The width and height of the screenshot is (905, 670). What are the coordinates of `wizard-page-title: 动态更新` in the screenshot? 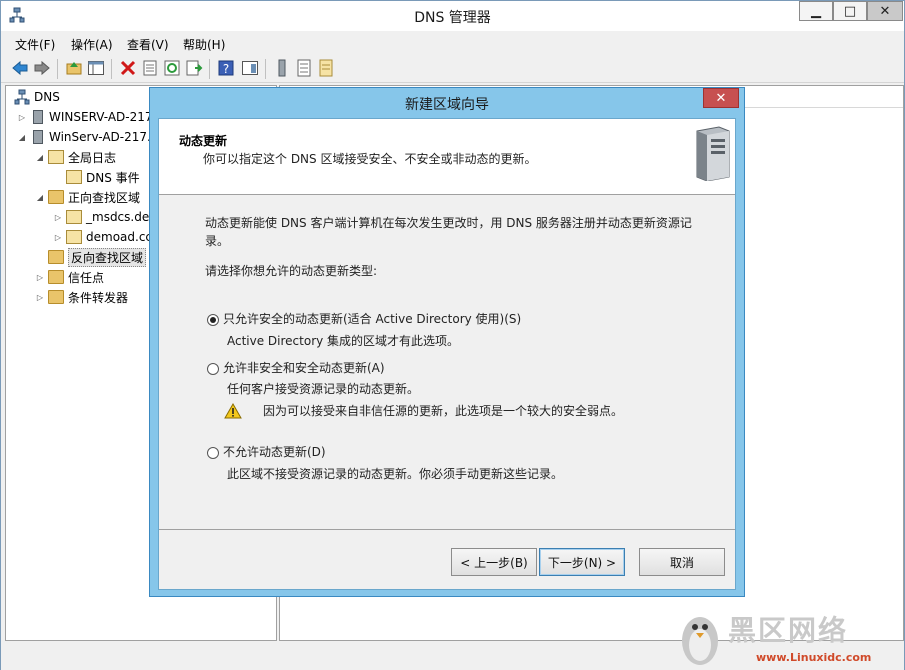 It's located at (203, 141).